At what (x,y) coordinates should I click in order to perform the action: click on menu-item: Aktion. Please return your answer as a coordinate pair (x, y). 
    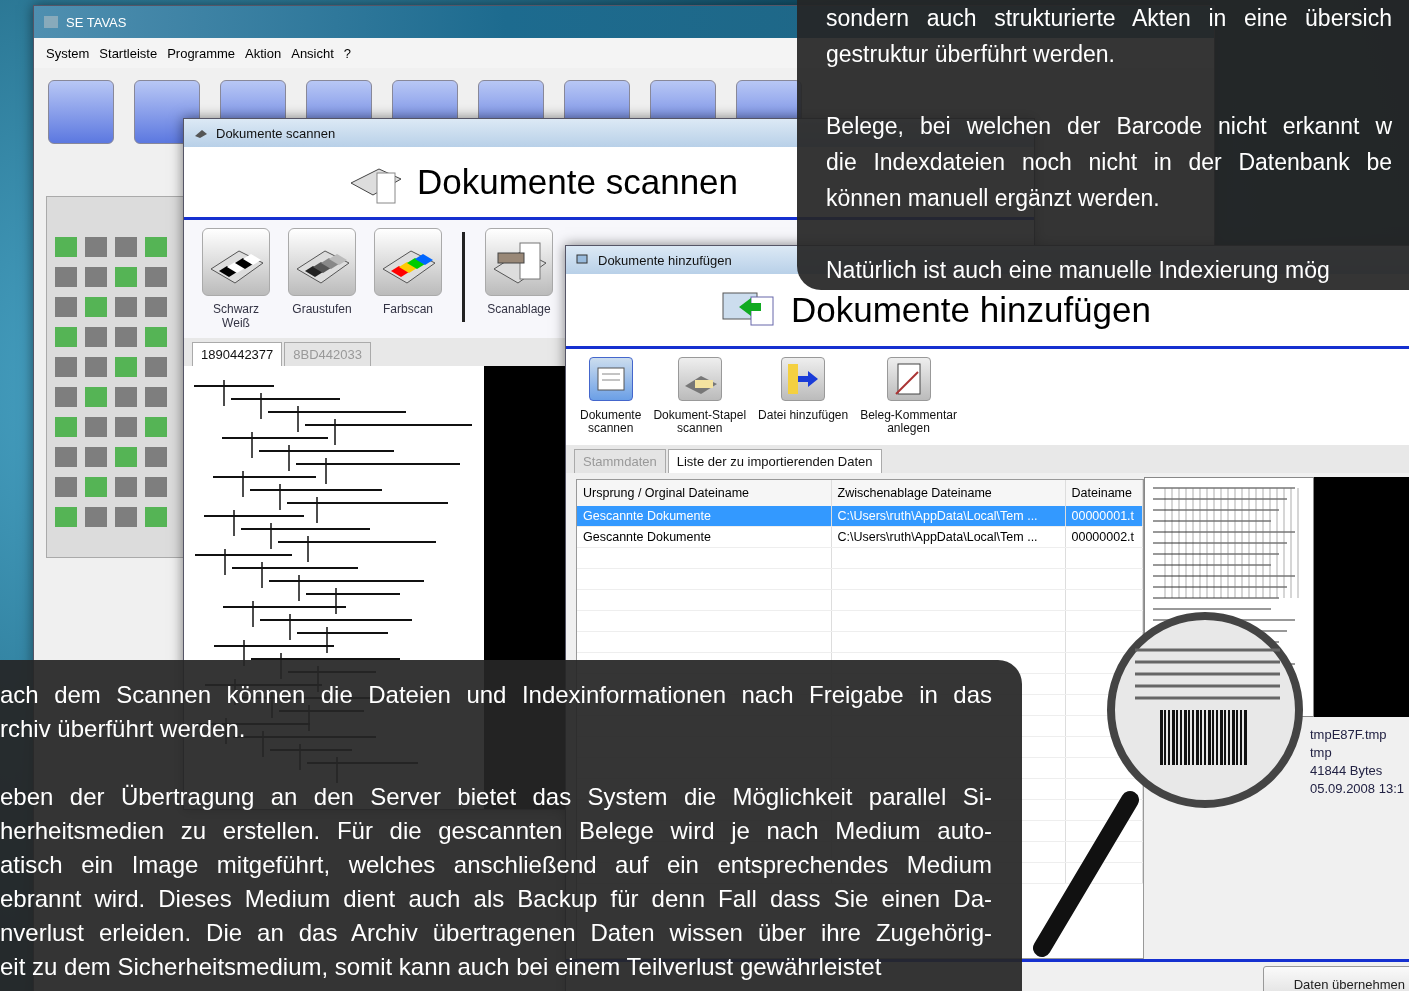
    Looking at the image, I should click on (263, 53).